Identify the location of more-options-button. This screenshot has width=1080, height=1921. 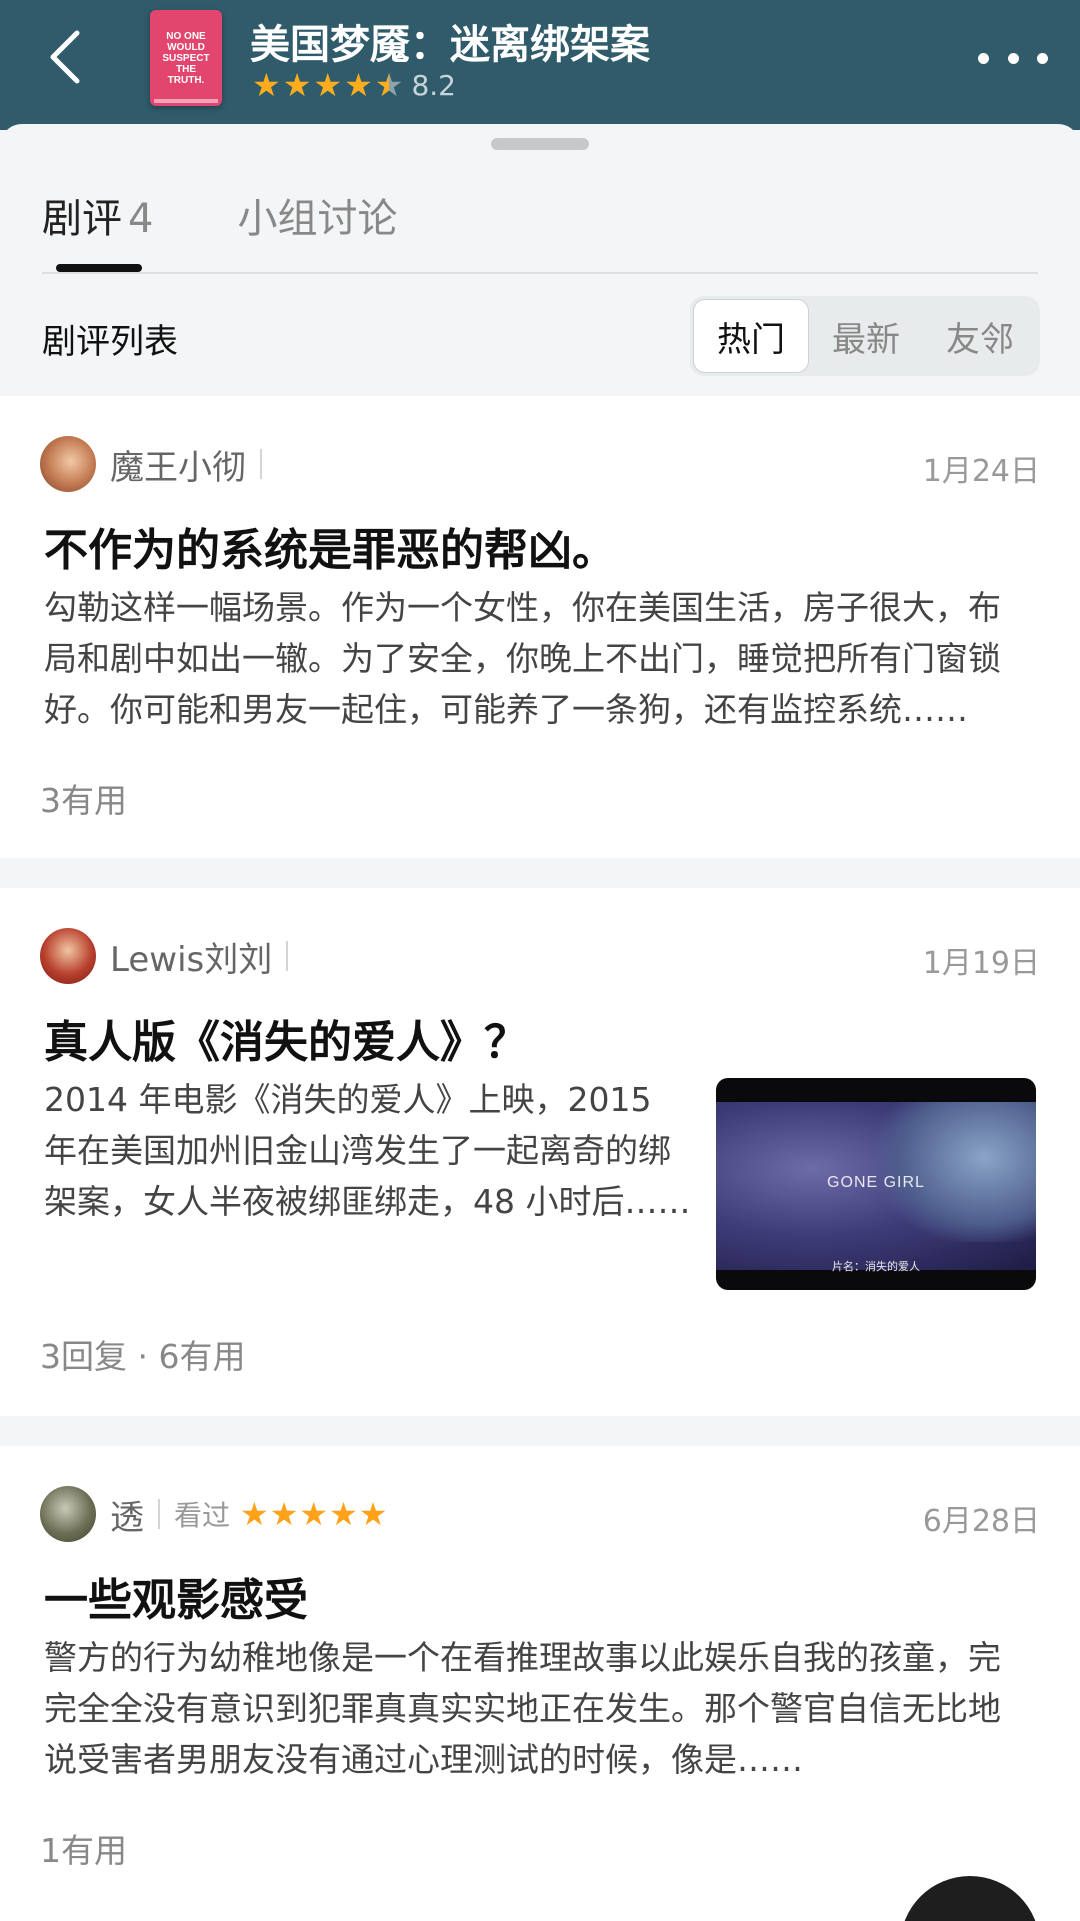
(1013, 58).